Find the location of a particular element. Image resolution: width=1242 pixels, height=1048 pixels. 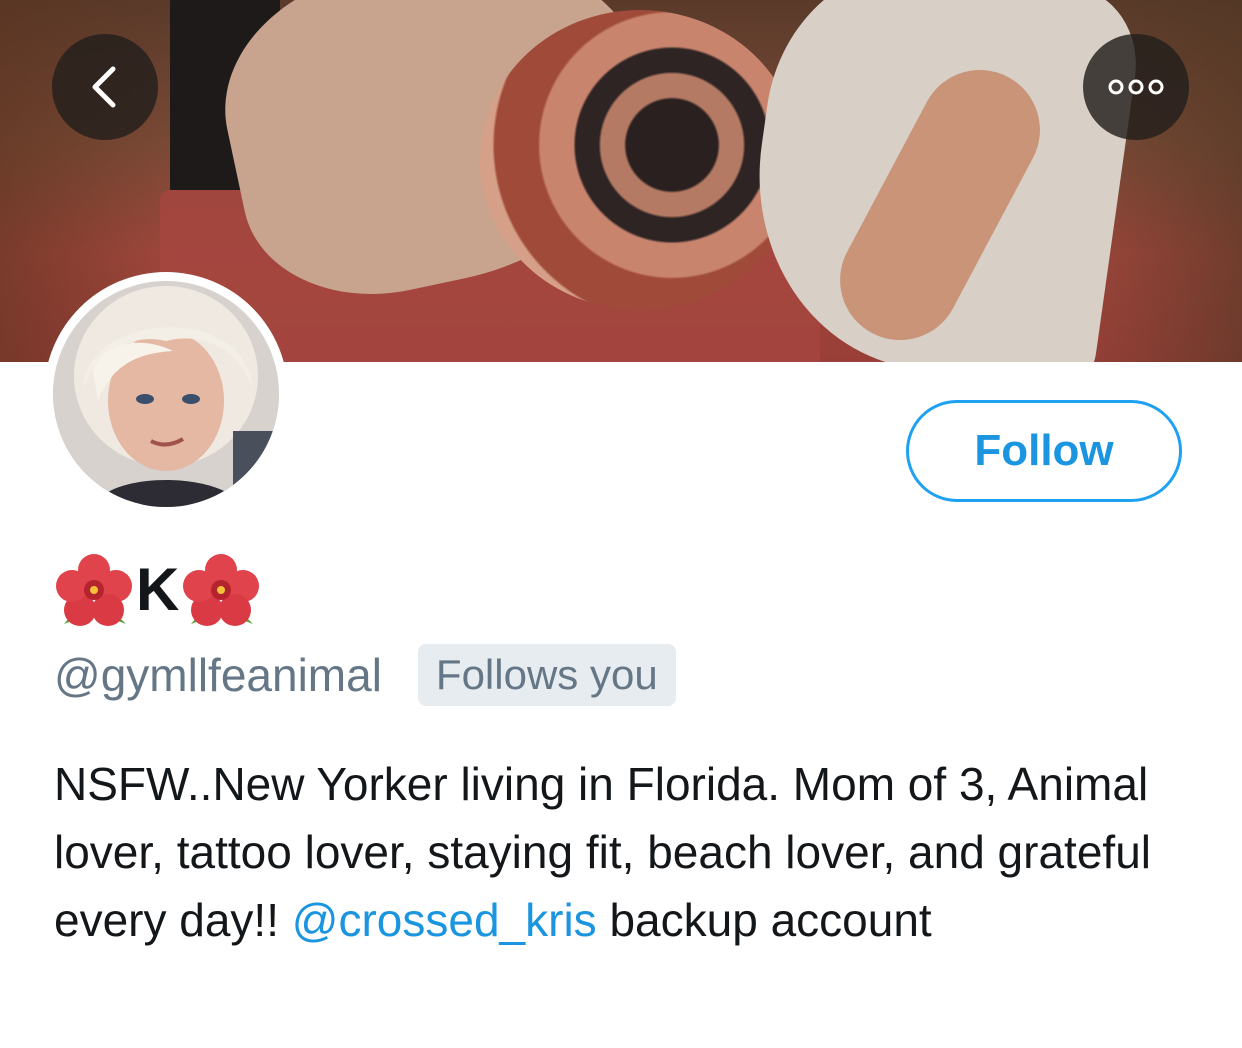

display-name: K is located at coordinates (158, 590).